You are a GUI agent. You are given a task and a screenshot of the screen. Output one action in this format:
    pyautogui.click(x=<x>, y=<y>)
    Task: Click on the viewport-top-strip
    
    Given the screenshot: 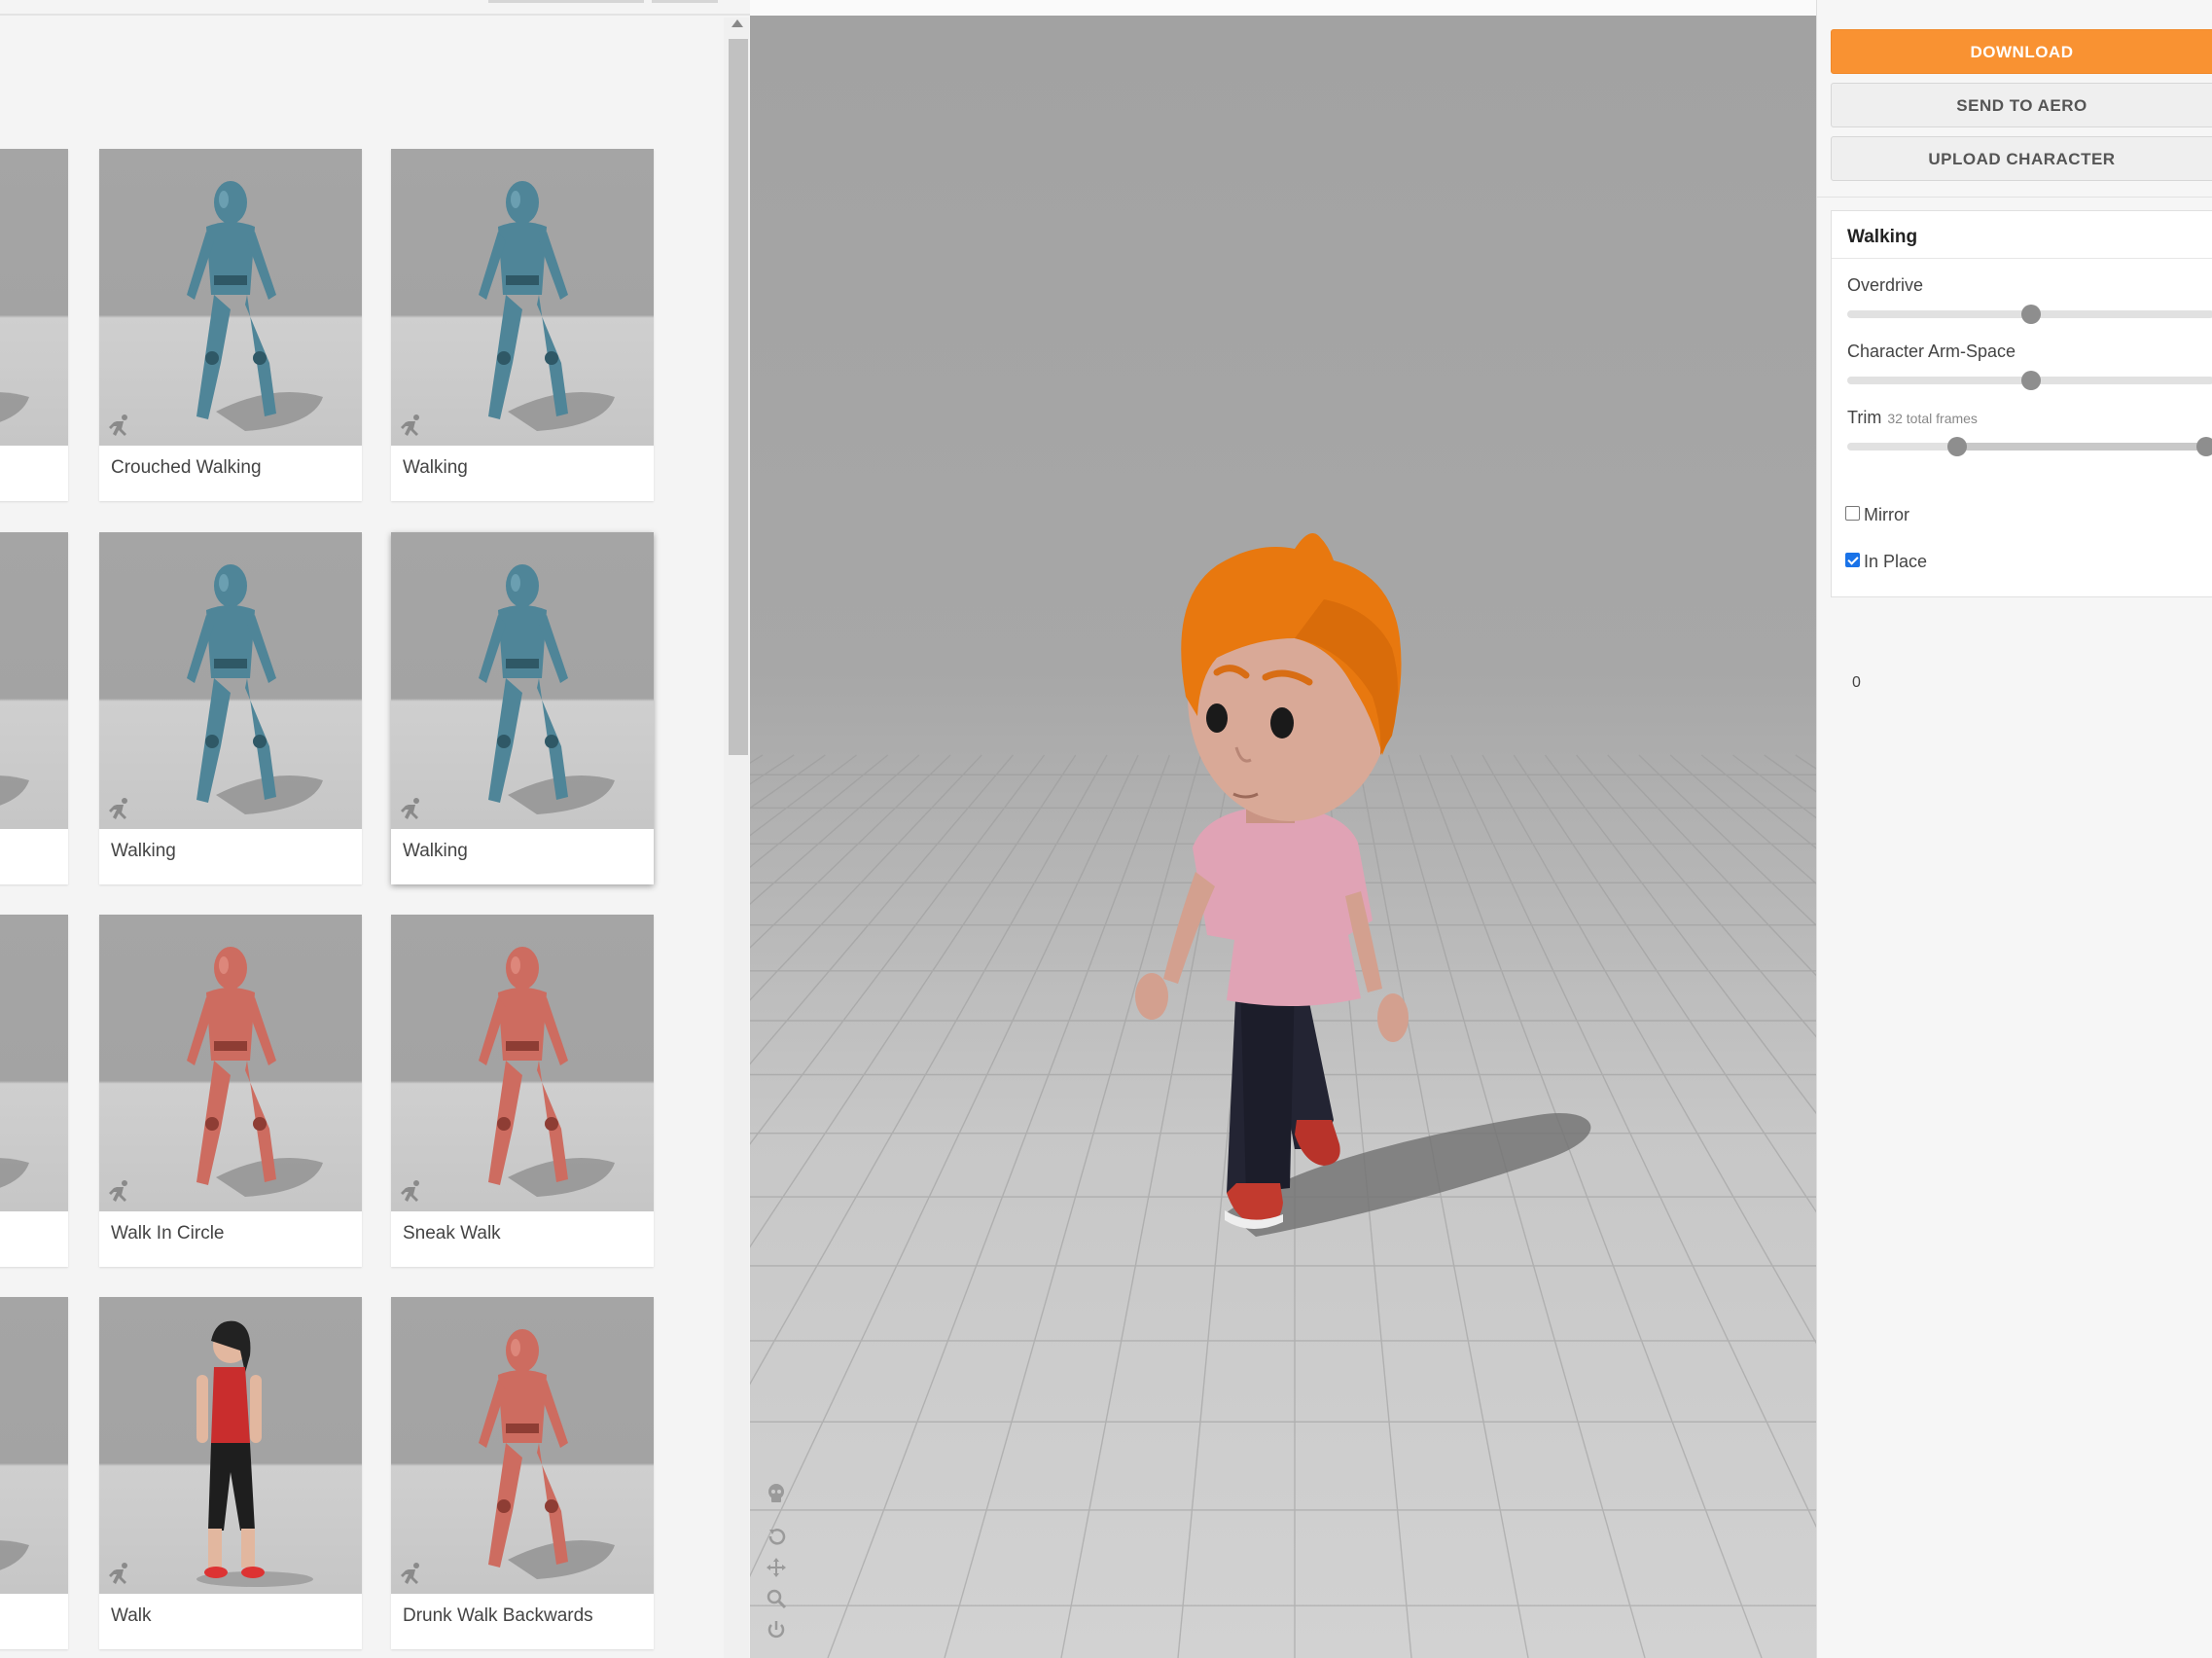 What is the action you would take?
    pyautogui.click(x=1283, y=8)
    